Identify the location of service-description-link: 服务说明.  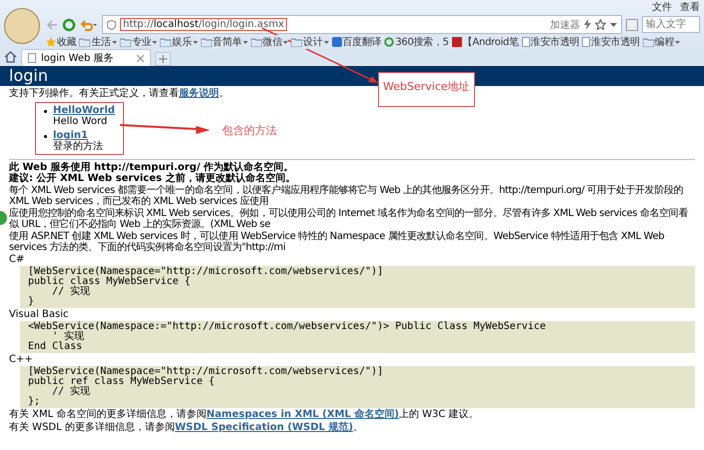
(199, 93).